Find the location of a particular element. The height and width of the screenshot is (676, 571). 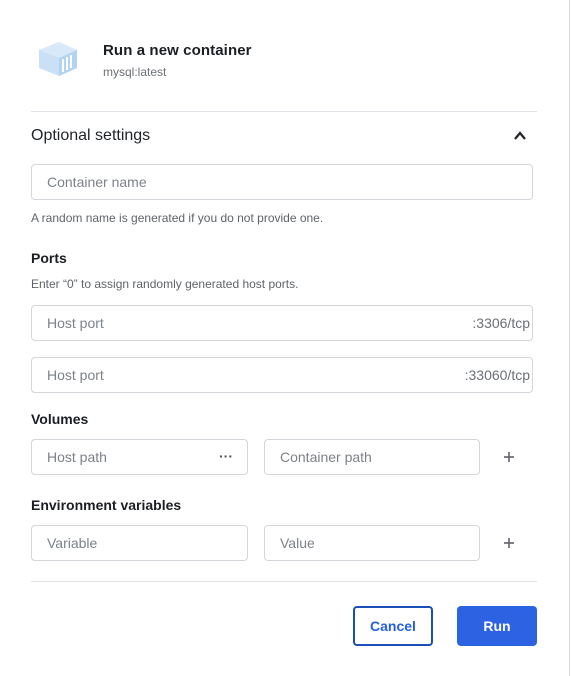

run-button: Run is located at coordinates (497, 626).